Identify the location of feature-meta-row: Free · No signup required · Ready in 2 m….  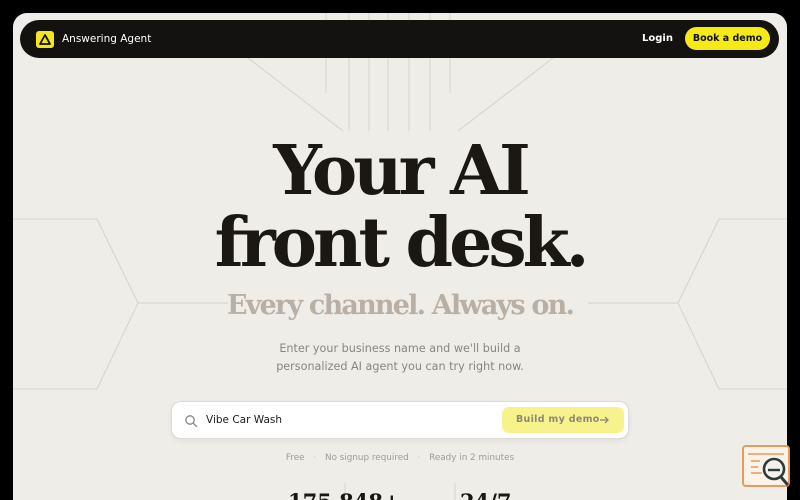
(400, 458).